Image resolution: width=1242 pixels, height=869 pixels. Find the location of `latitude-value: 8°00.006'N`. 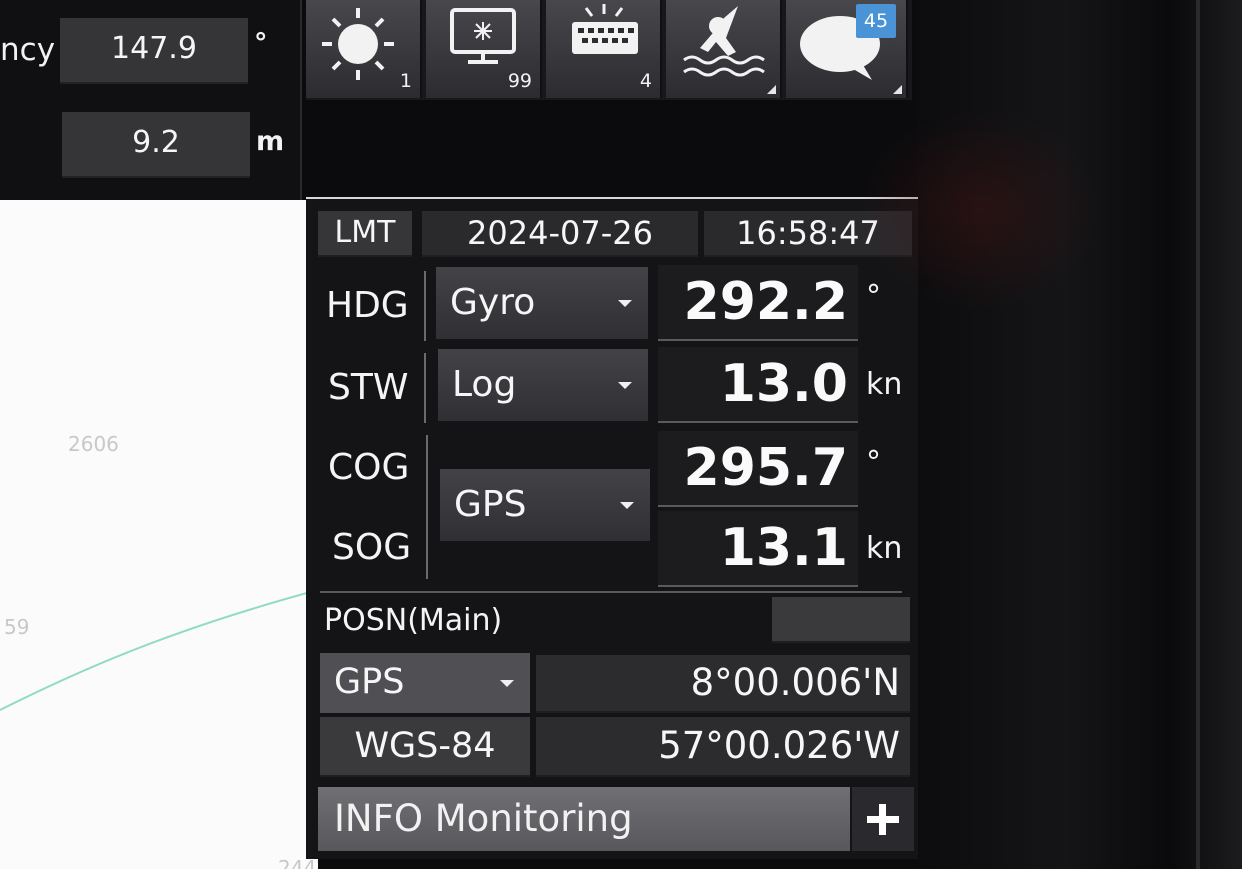

latitude-value: 8°00.006'N is located at coordinates (723, 684).